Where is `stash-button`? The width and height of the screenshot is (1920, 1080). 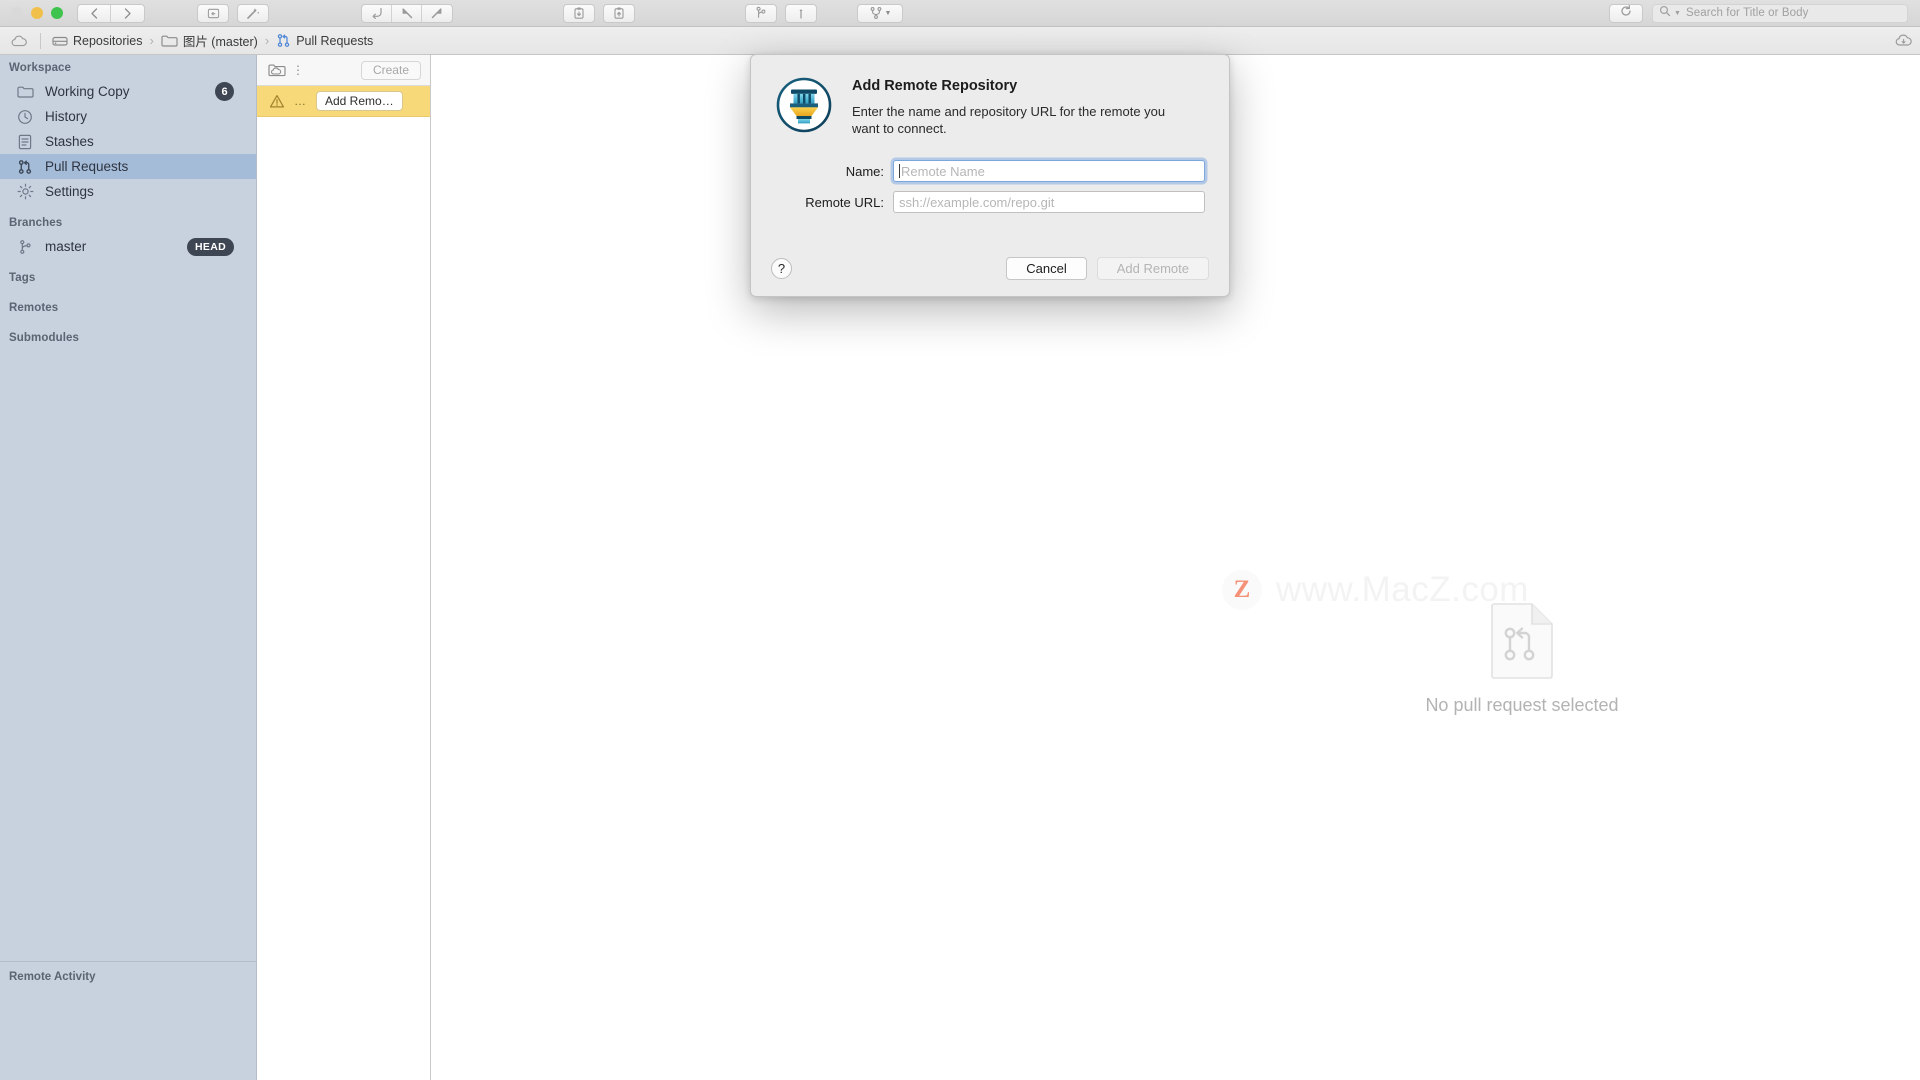
stash-button is located at coordinates (579, 13).